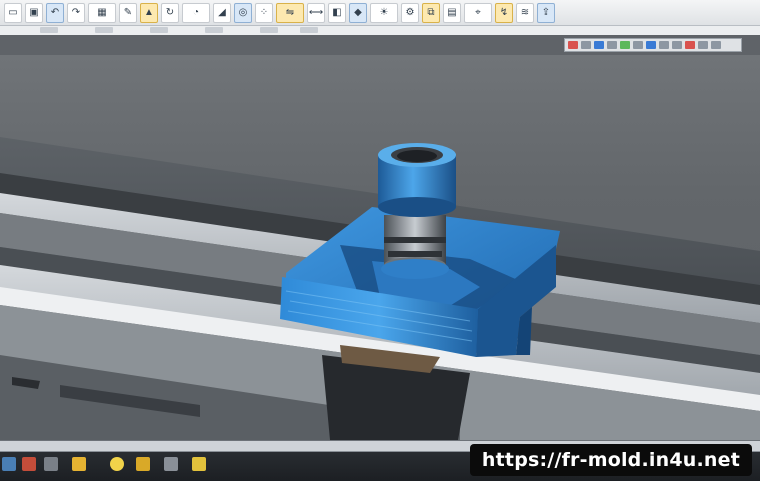  I want to click on section-icon: ◧, so click(337, 12).